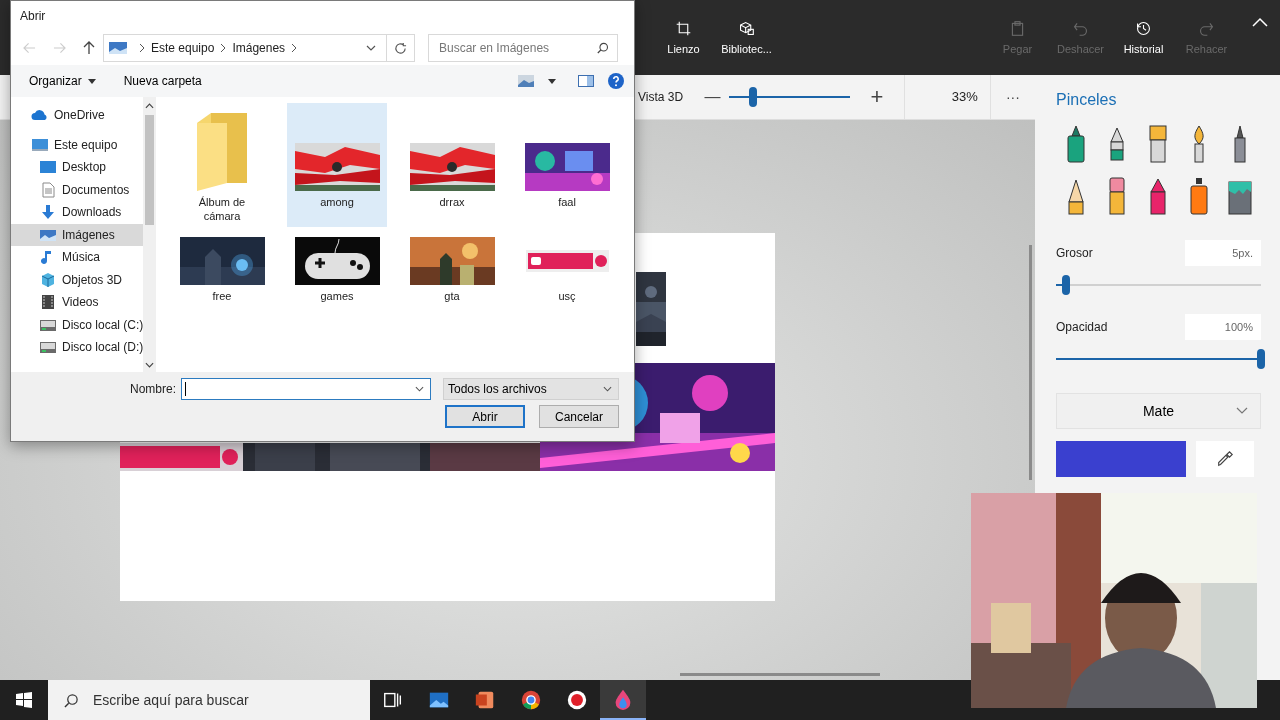 The height and width of the screenshot is (720, 1280). Describe the element at coordinates (1017, 28) in the screenshot. I see `clipboard-icon` at that location.